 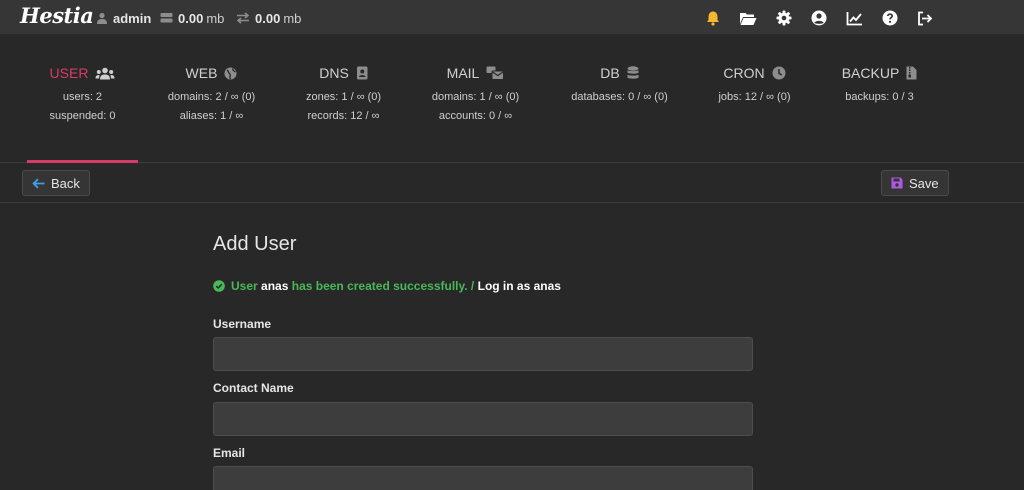 I want to click on tab-dns: DNS zones: 1 / ∞ (0) records: 12 / ∞, so click(x=343, y=99).